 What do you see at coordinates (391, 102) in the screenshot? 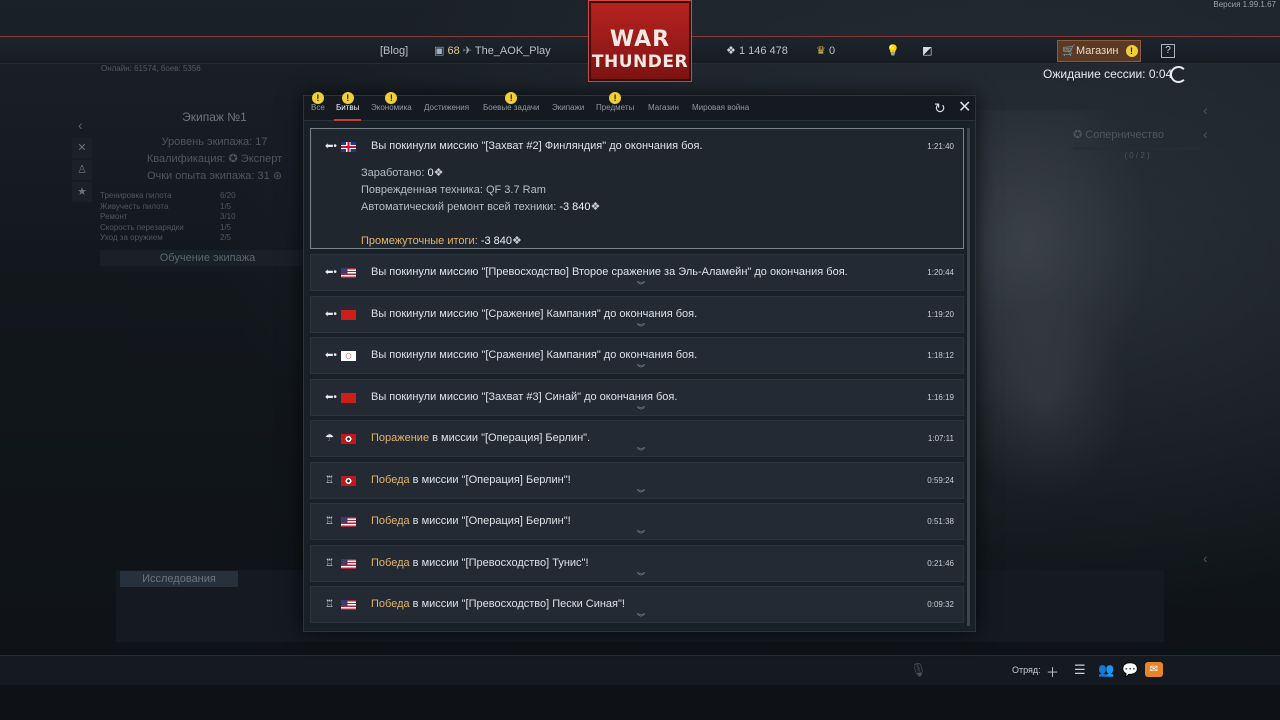
I see `tab-economy: ! Экономика` at bounding box center [391, 102].